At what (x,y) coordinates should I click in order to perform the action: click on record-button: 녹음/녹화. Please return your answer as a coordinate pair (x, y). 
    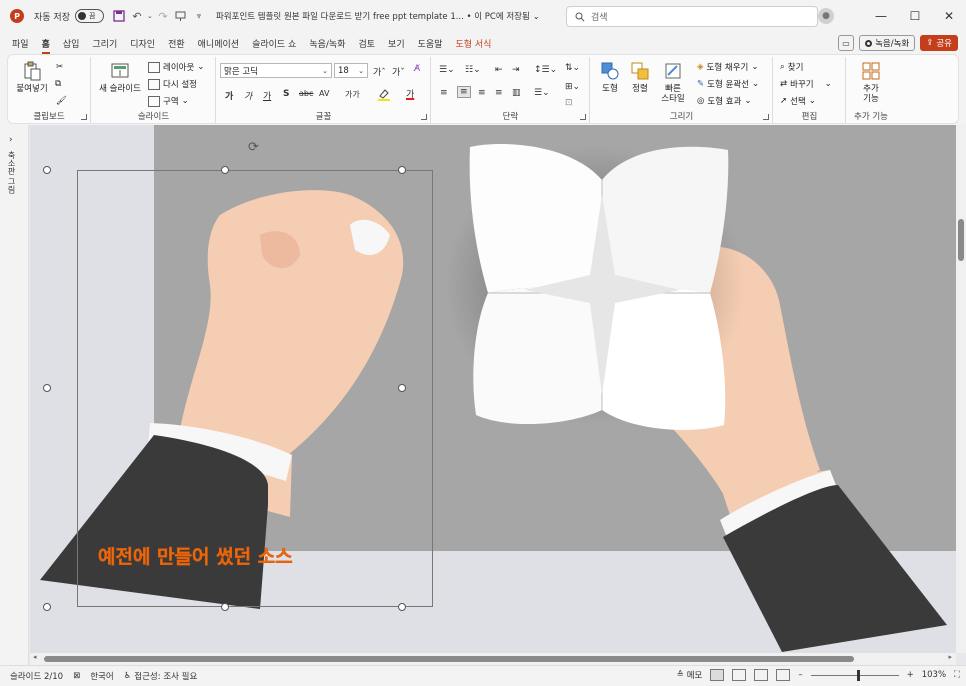
    Looking at the image, I should click on (887, 43).